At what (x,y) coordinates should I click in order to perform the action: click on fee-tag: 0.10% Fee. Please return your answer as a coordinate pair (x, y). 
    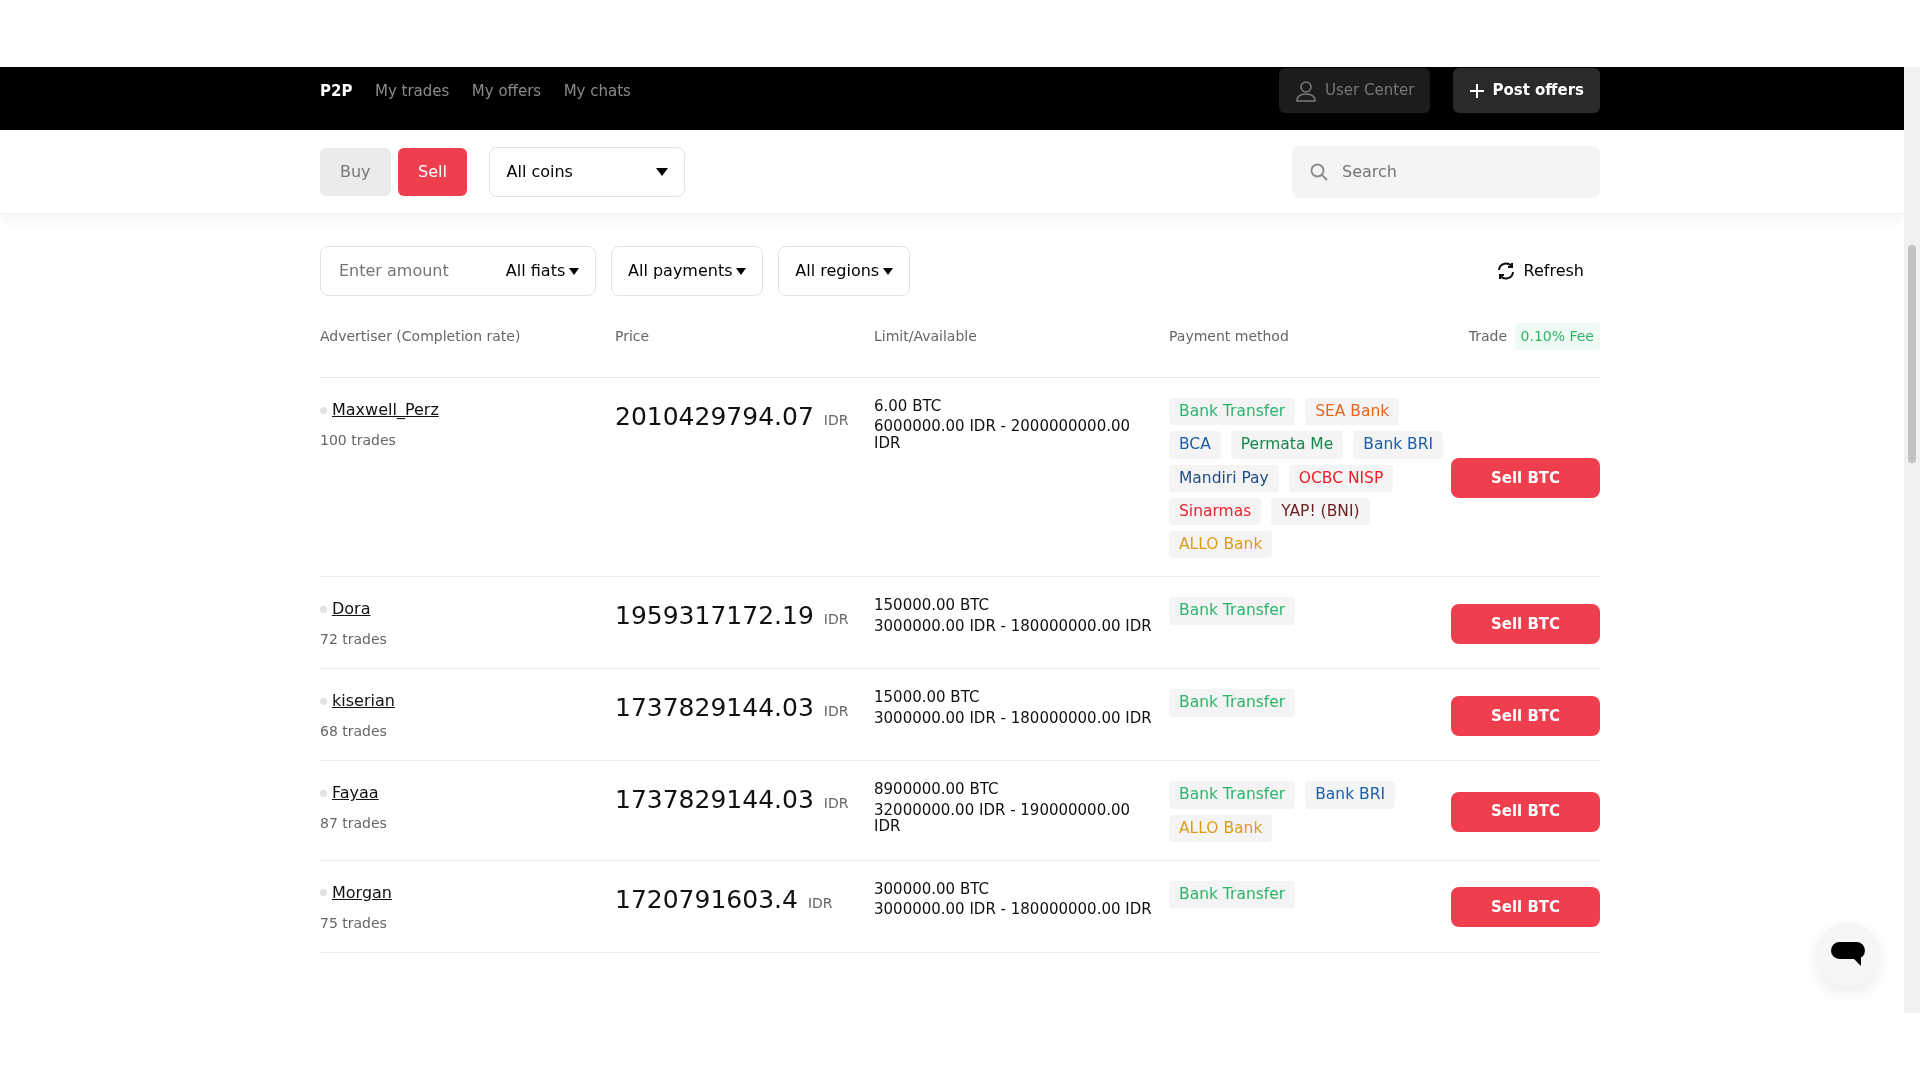
    Looking at the image, I should click on (1557, 336).